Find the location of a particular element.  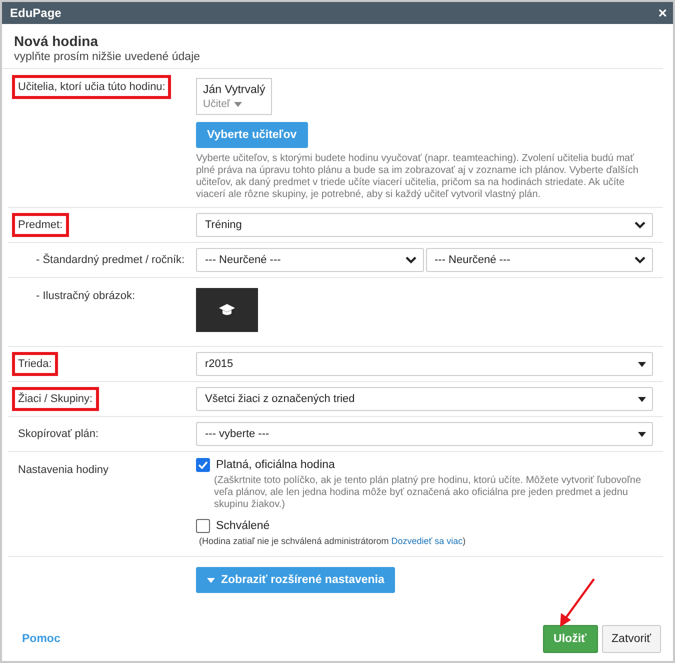

image-thumbnail is located at coordinates (227, 310).